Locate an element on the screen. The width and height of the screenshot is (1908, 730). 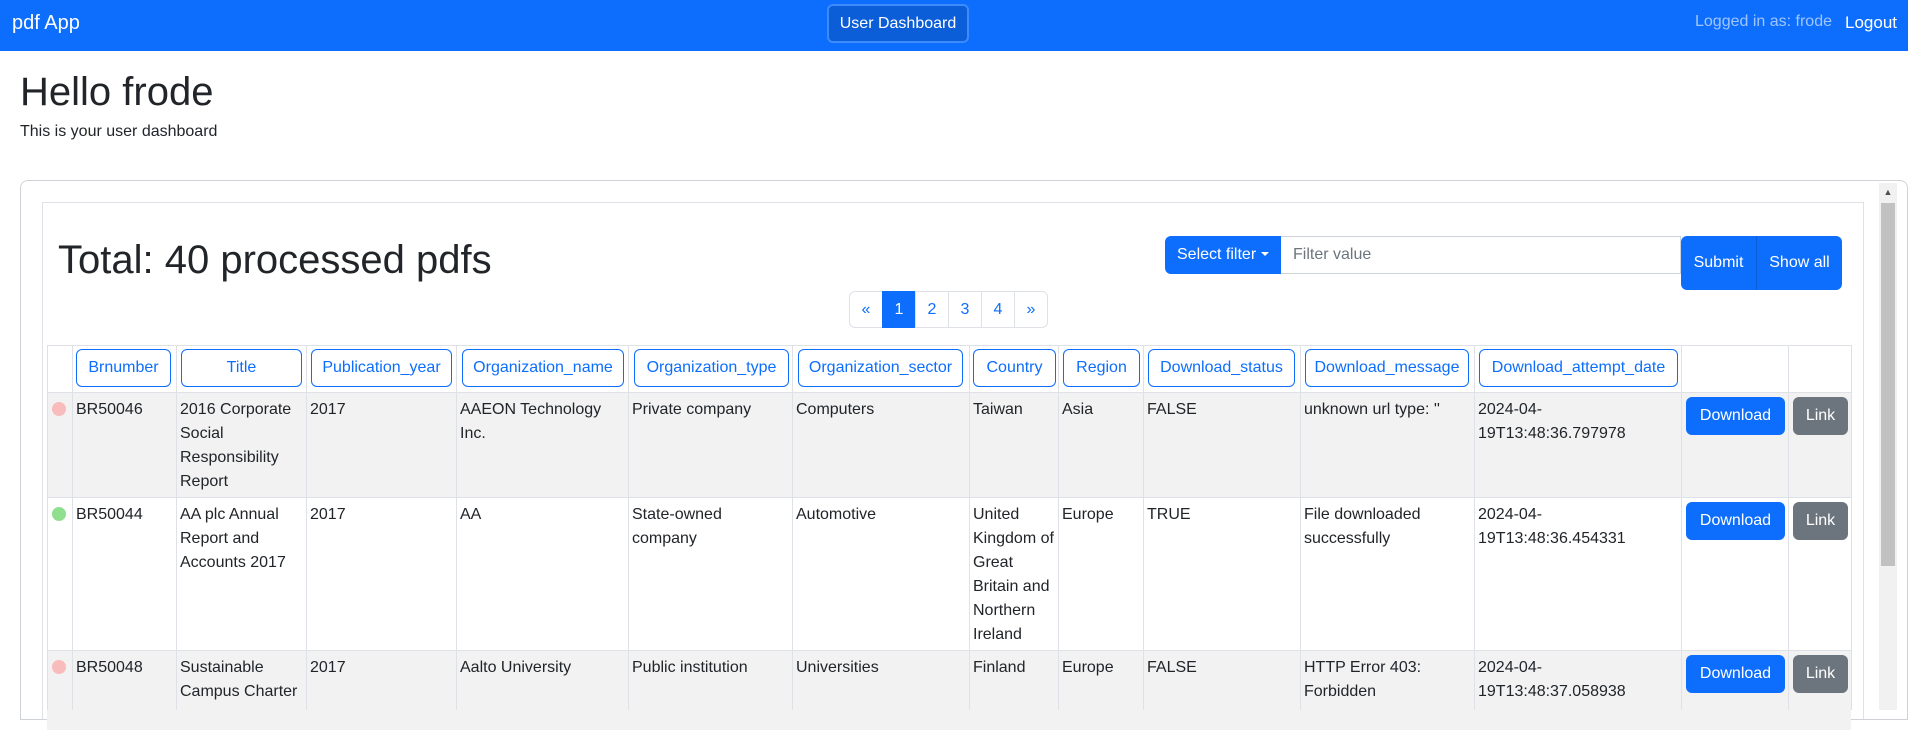
cell-org_sector: Universities is located at coordinates (837, 667).